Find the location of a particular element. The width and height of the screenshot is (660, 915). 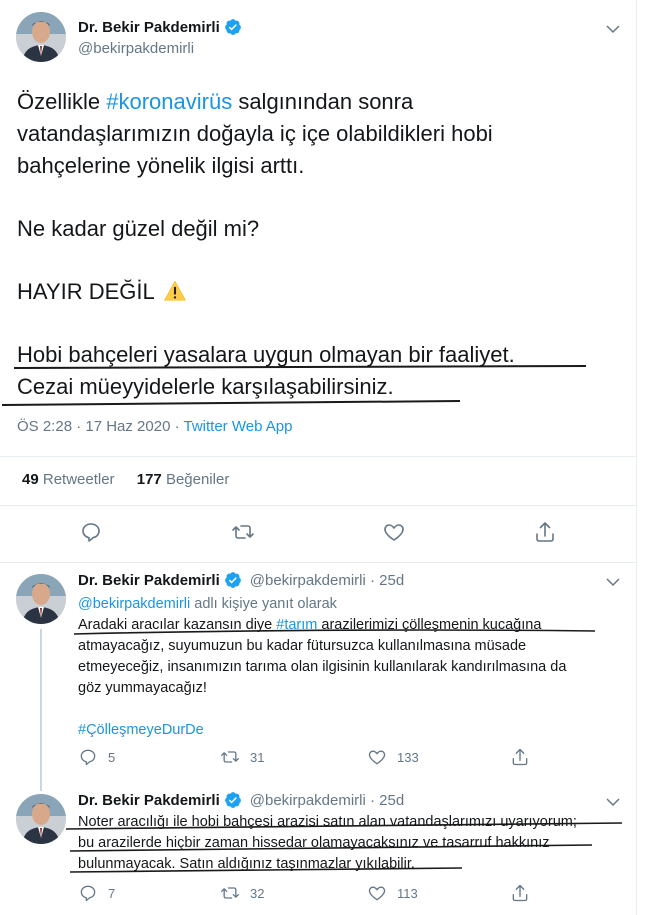

hashtag-link: #ÇölleşmeyeDurDe is located at coordinates (141, 730).